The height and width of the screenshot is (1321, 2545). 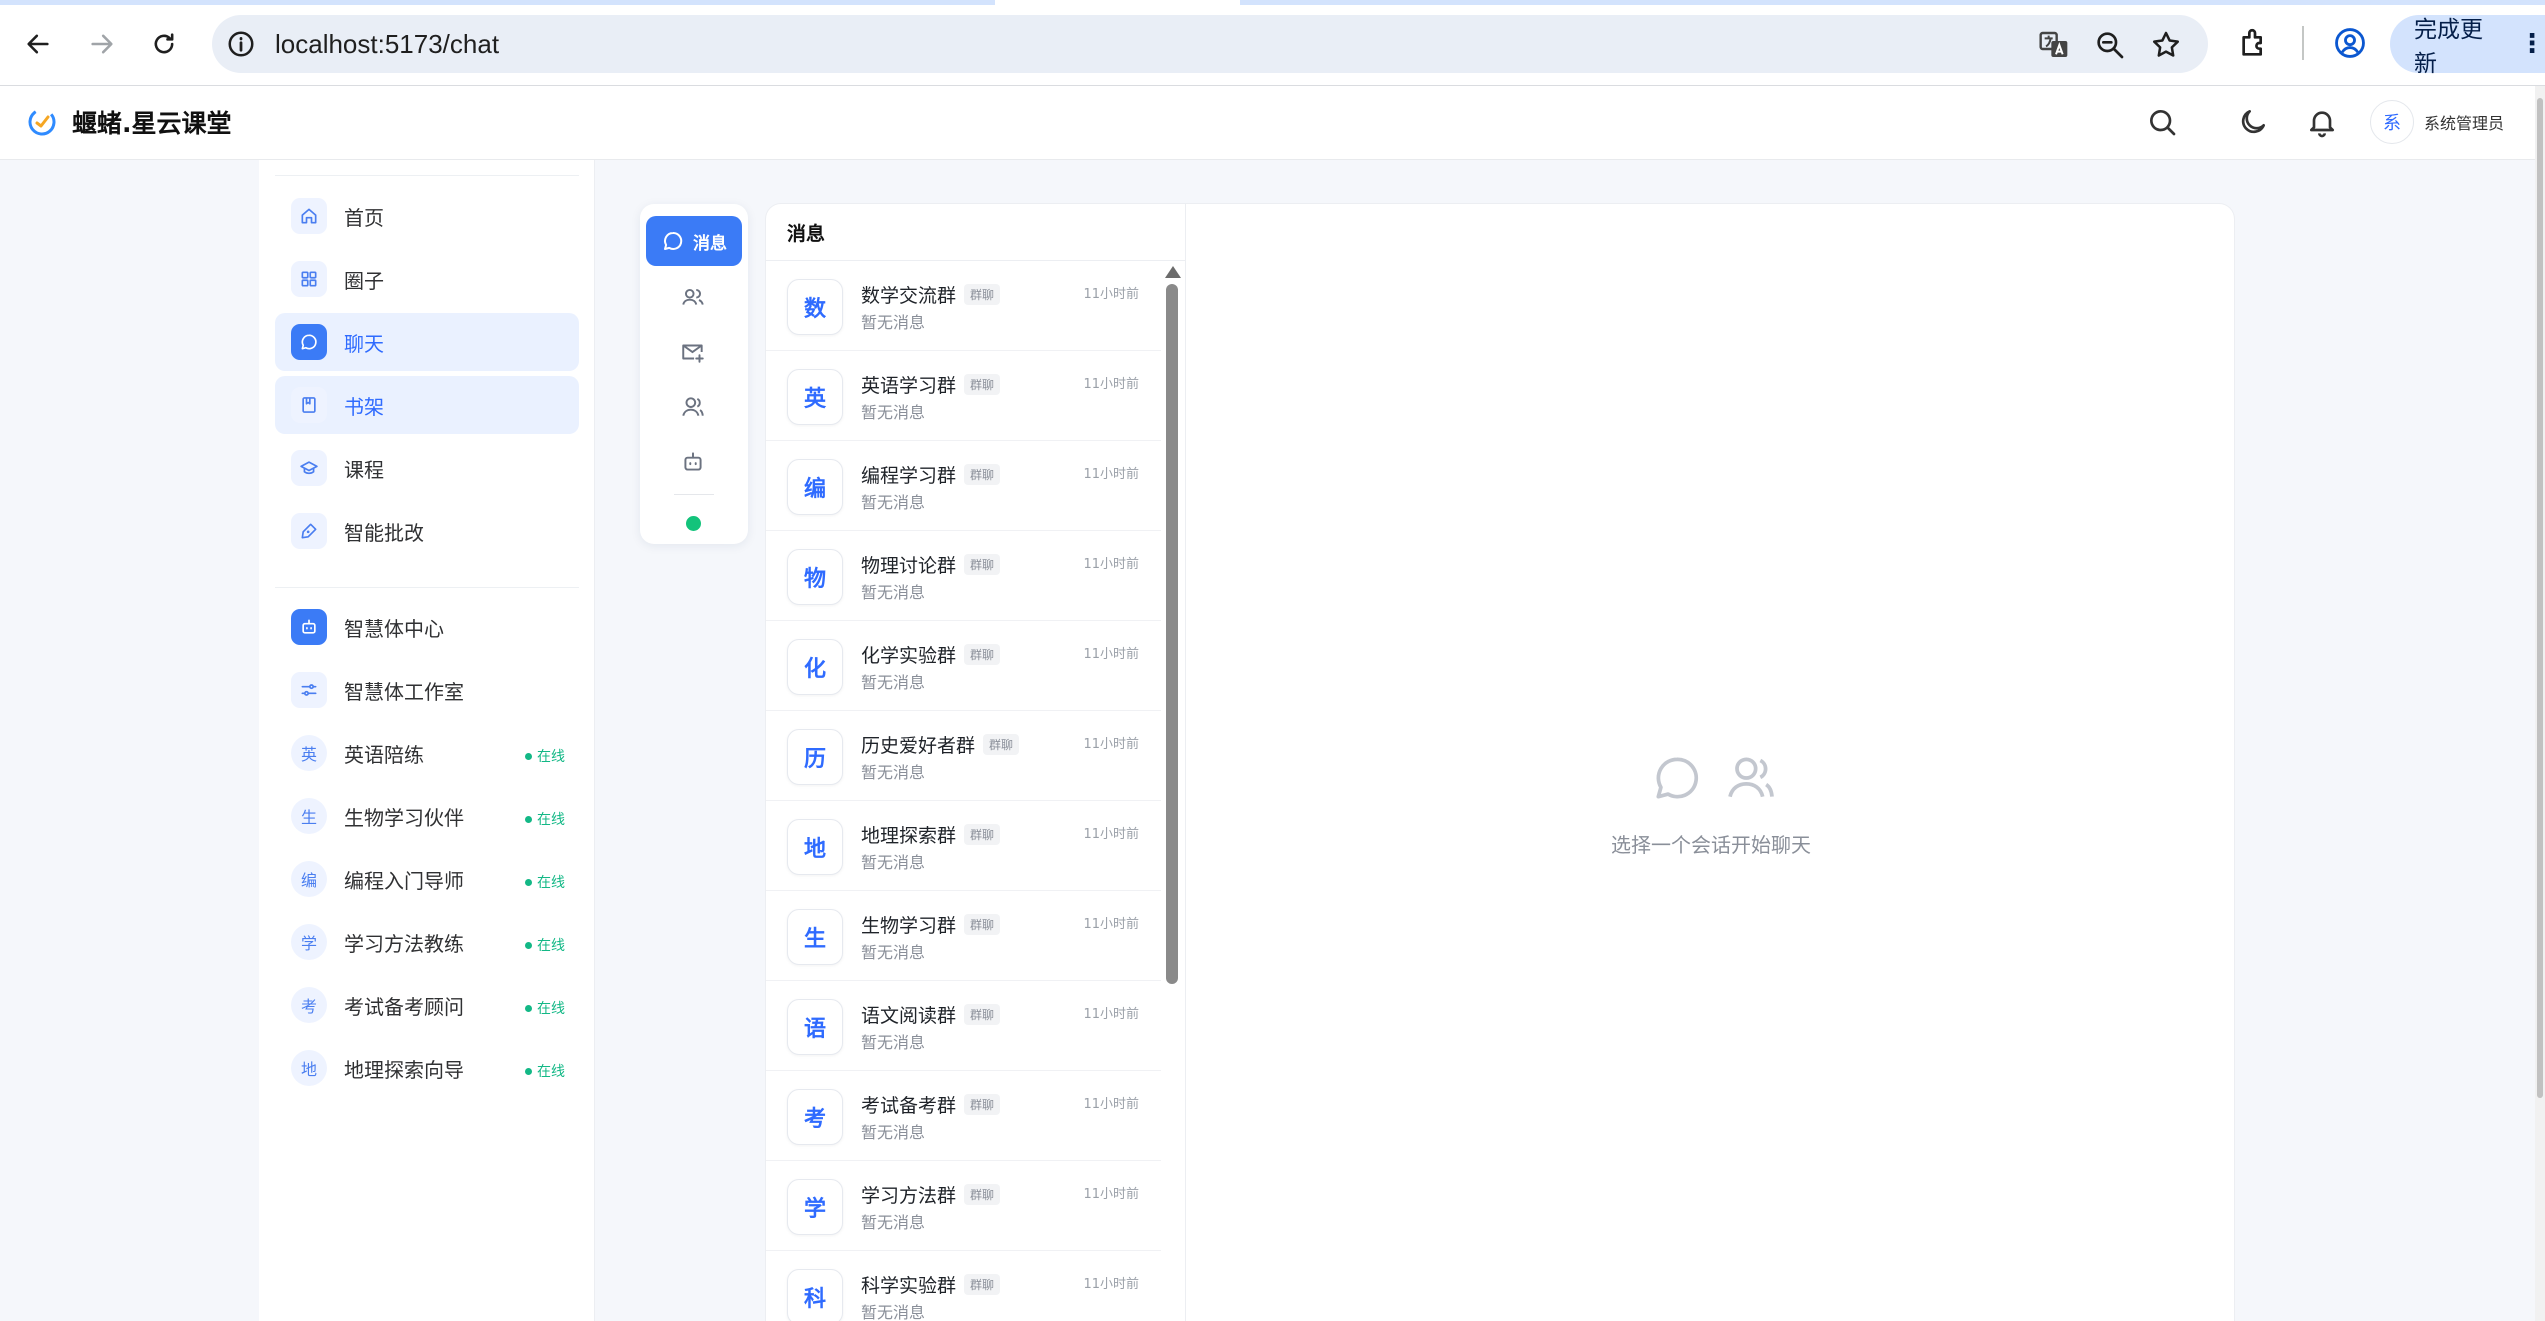 What do you see at coordinates (427, 753) in the screenshot?
I see `sidebar-item-assistant: 英 英语陪练 在线` at bounding box center [427, 753].